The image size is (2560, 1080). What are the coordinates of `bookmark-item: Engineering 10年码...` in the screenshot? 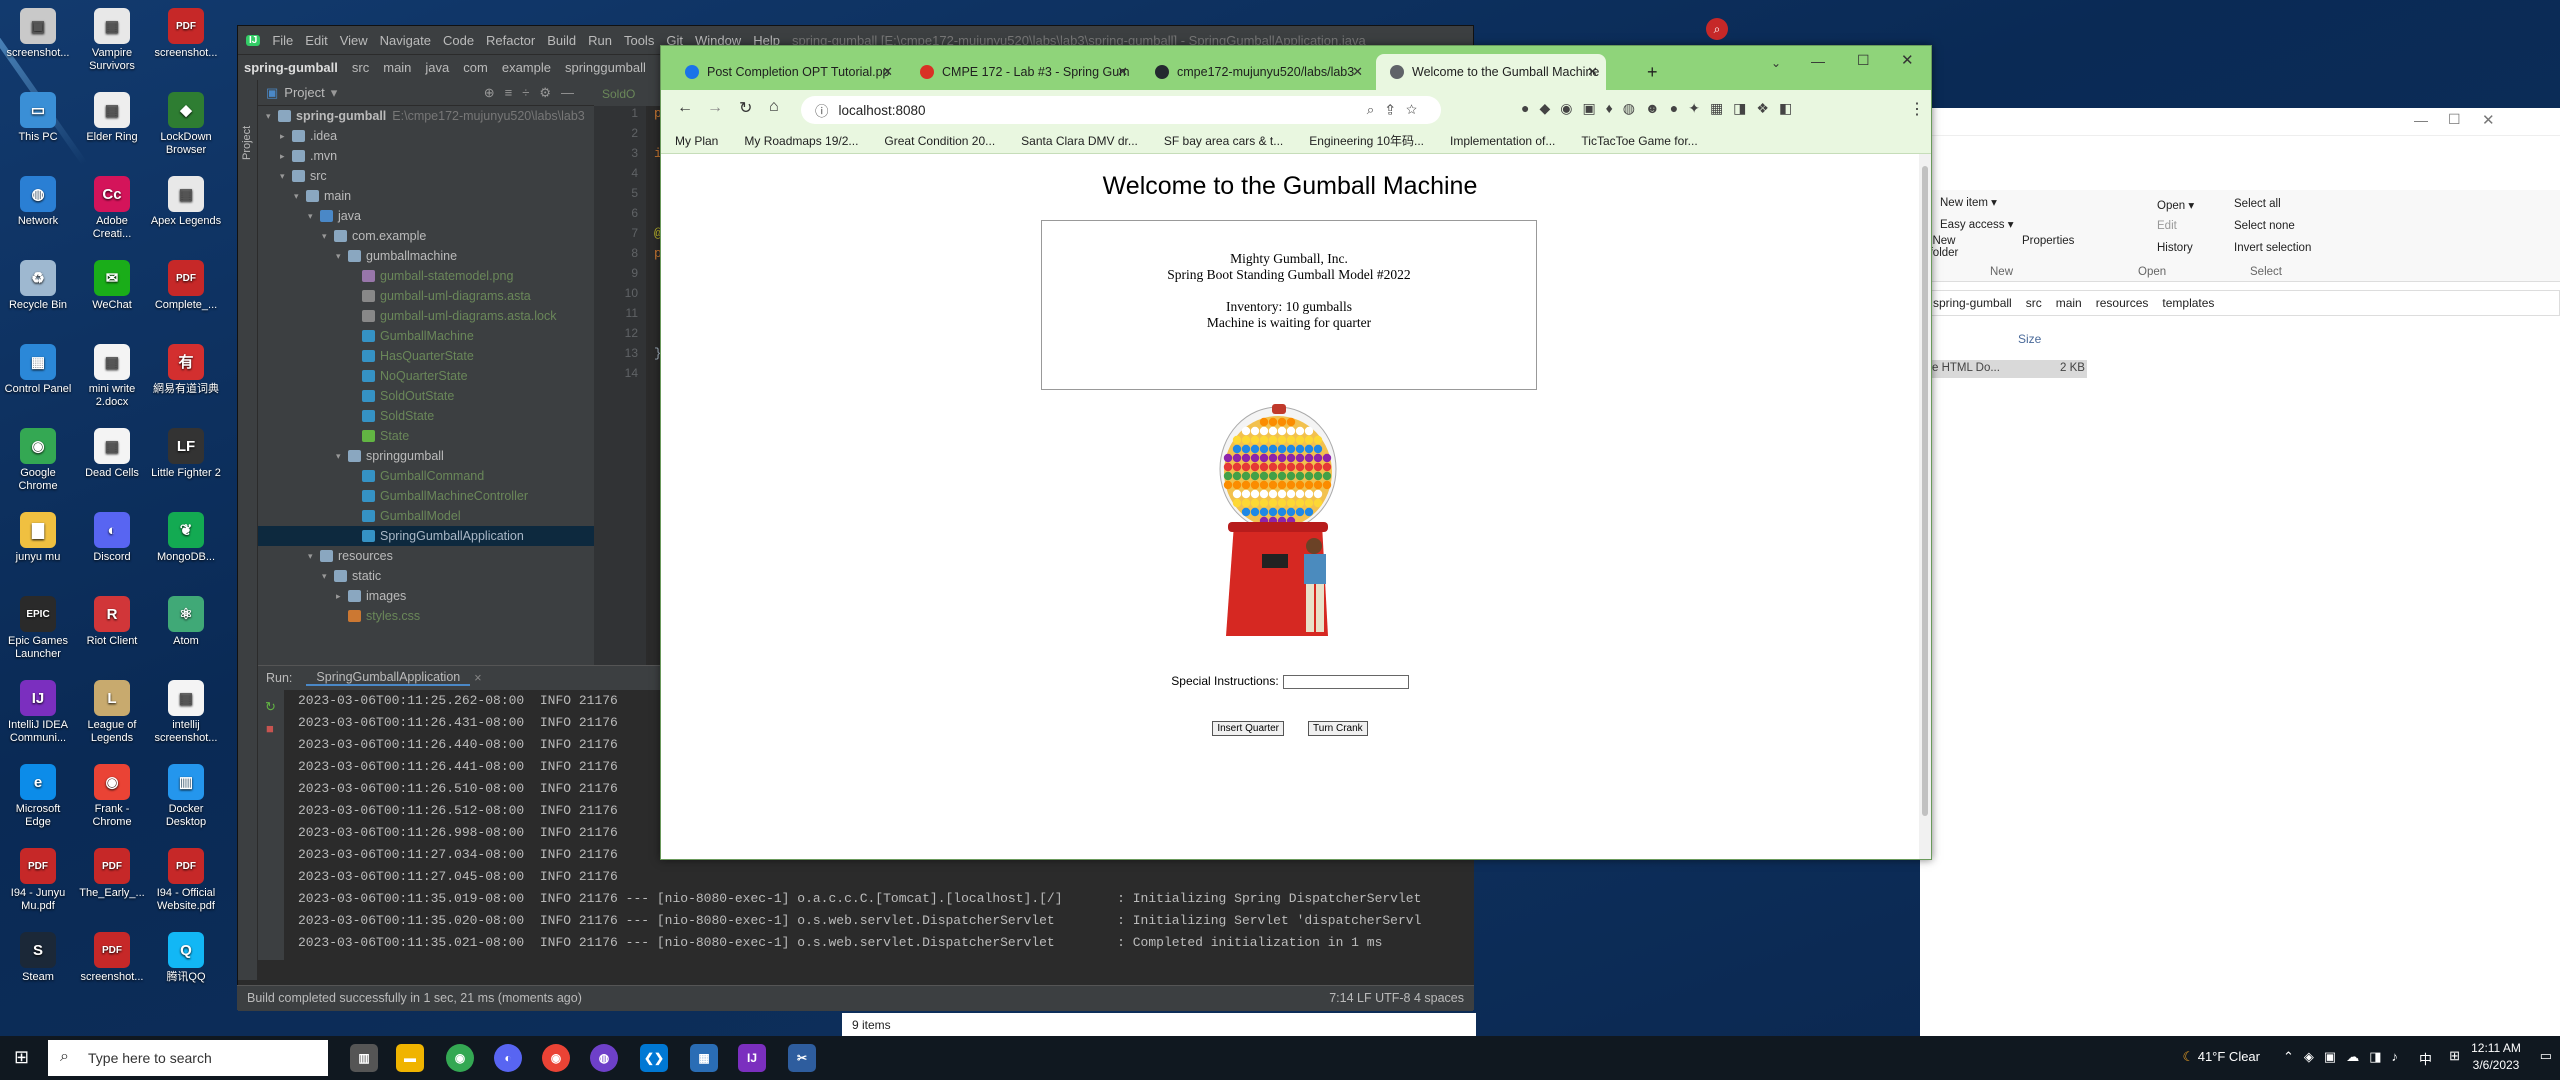 It's located at (1366, 140).